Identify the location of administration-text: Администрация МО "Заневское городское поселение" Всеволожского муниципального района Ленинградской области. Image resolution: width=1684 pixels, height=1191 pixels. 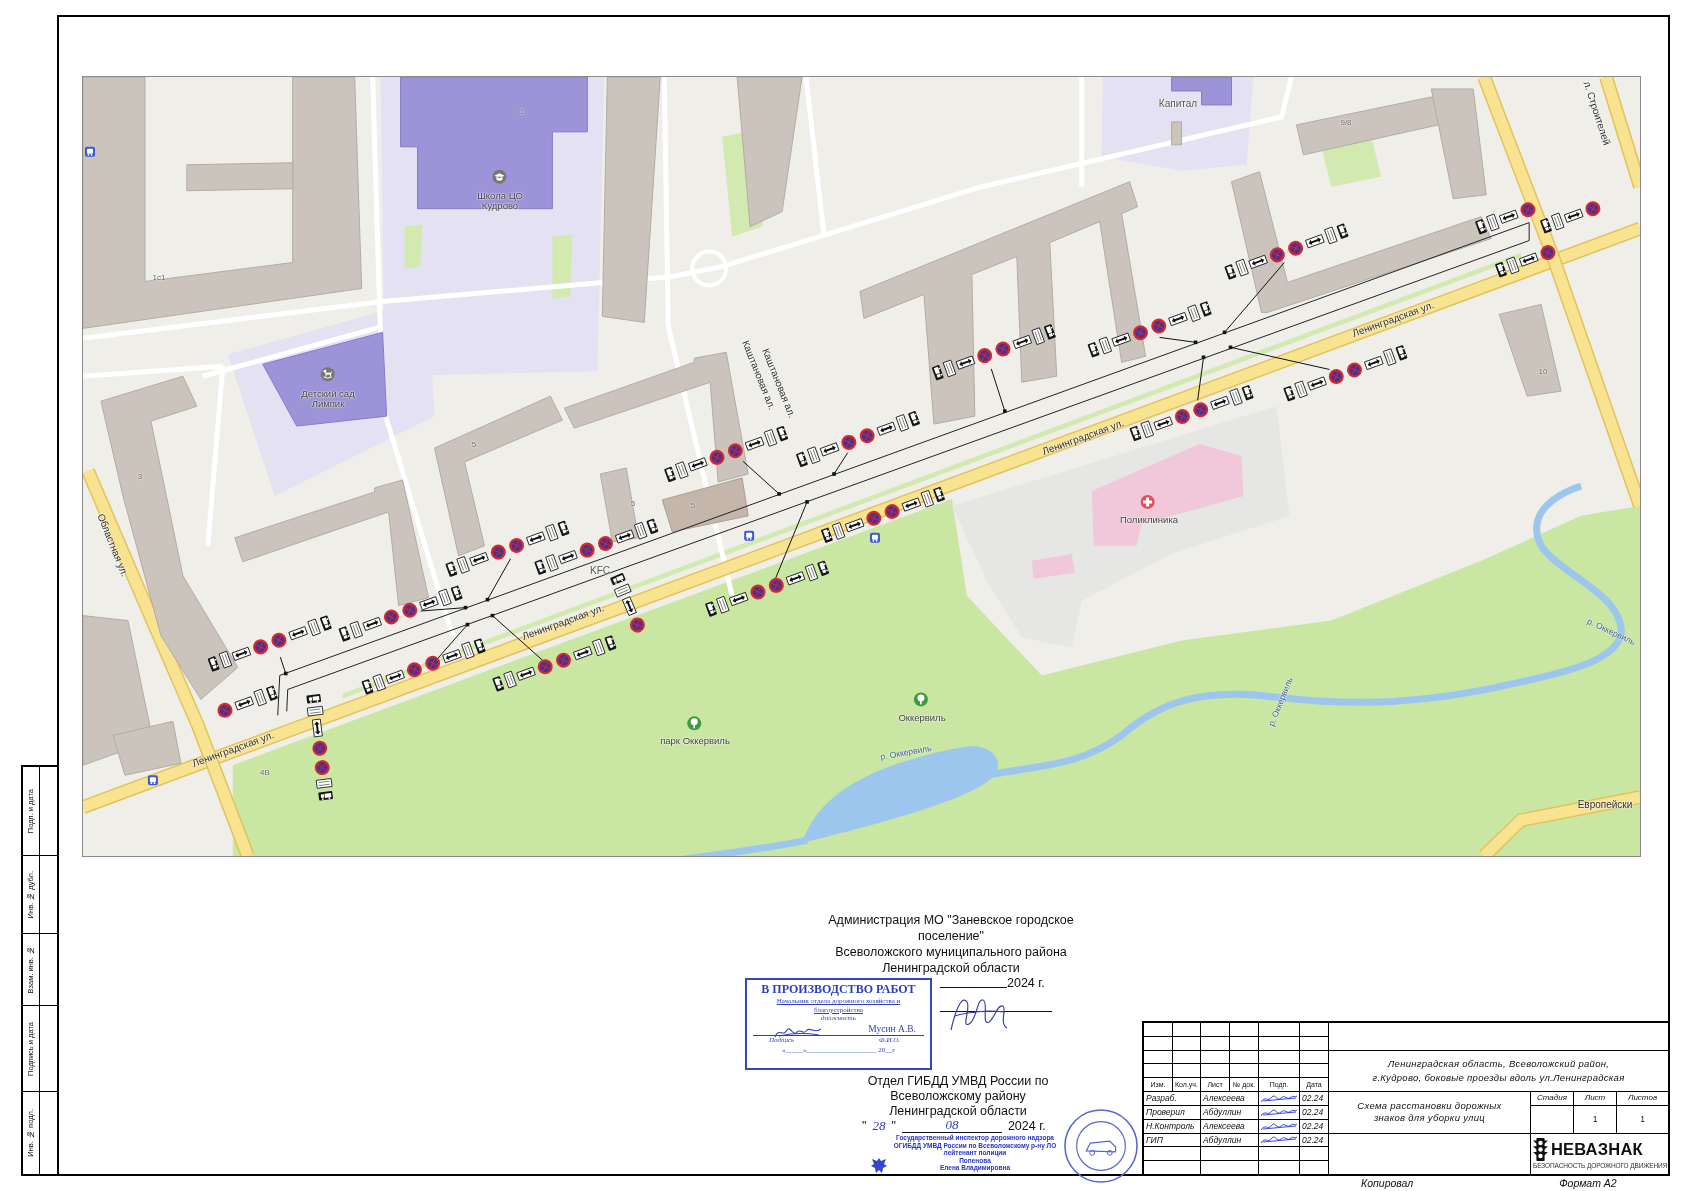
(951, 944).